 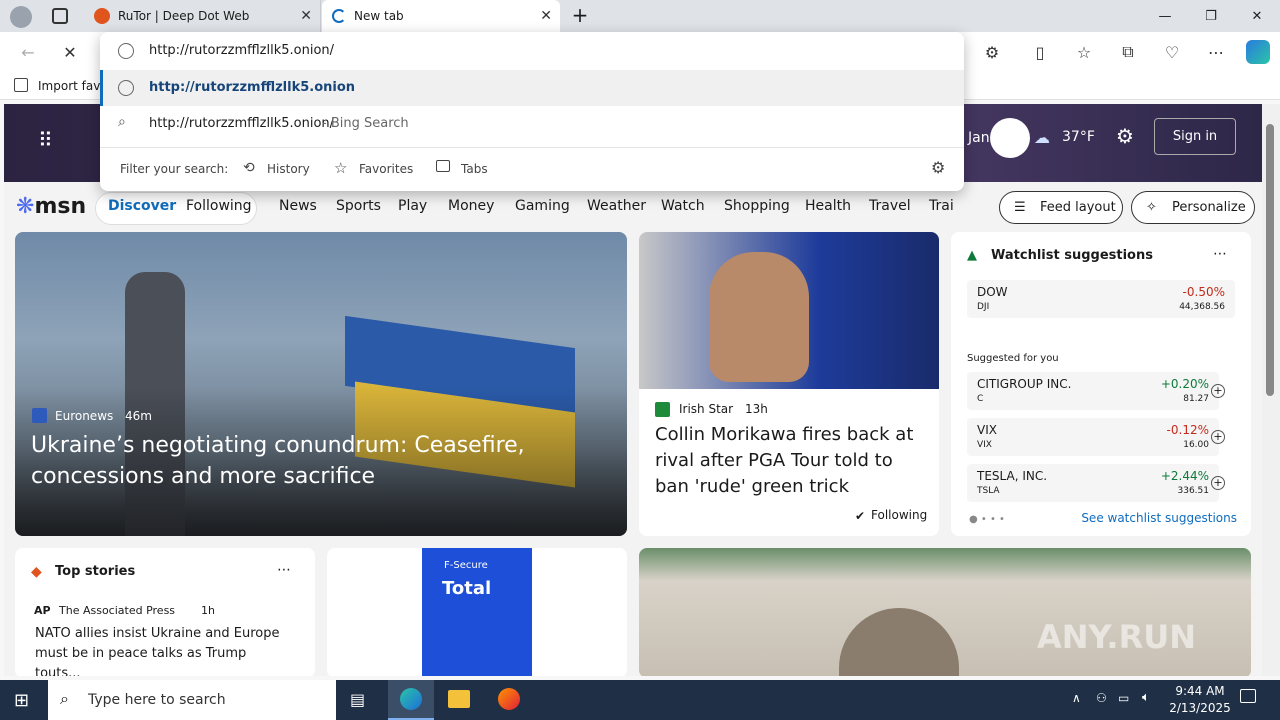 What do you see at coordinates (122, 122) in the screenshot?
I see `search-icon: ⌕` at bounding box center [122, 122].